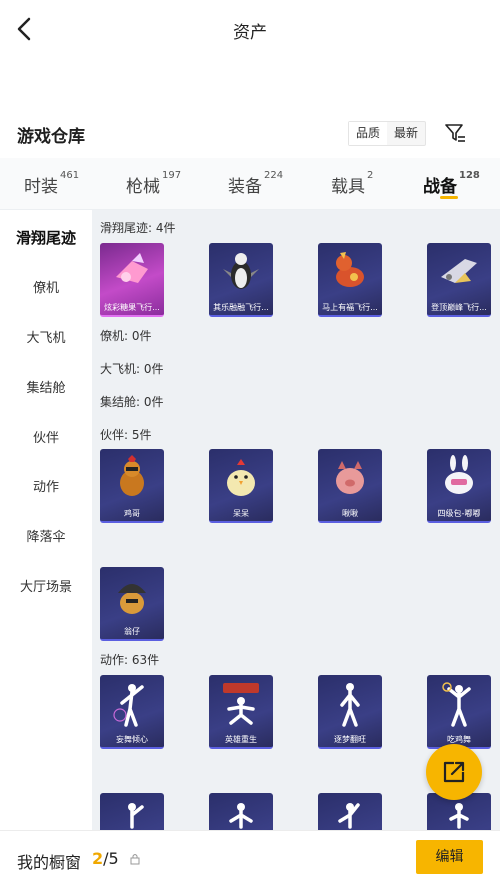  What do you see at coordinates (46, 520) in the screenshot?
I see `sidebar: 滑翔尾迹 僚机 大飞机 集结舱 伙伴 动作 降落伞 大厅场景` at bounding box center [46, 520].